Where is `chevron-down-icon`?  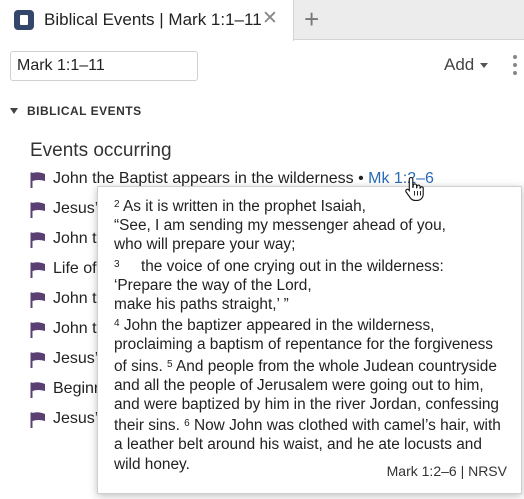 chevron-down-icon is located at coordinates (484, 65).